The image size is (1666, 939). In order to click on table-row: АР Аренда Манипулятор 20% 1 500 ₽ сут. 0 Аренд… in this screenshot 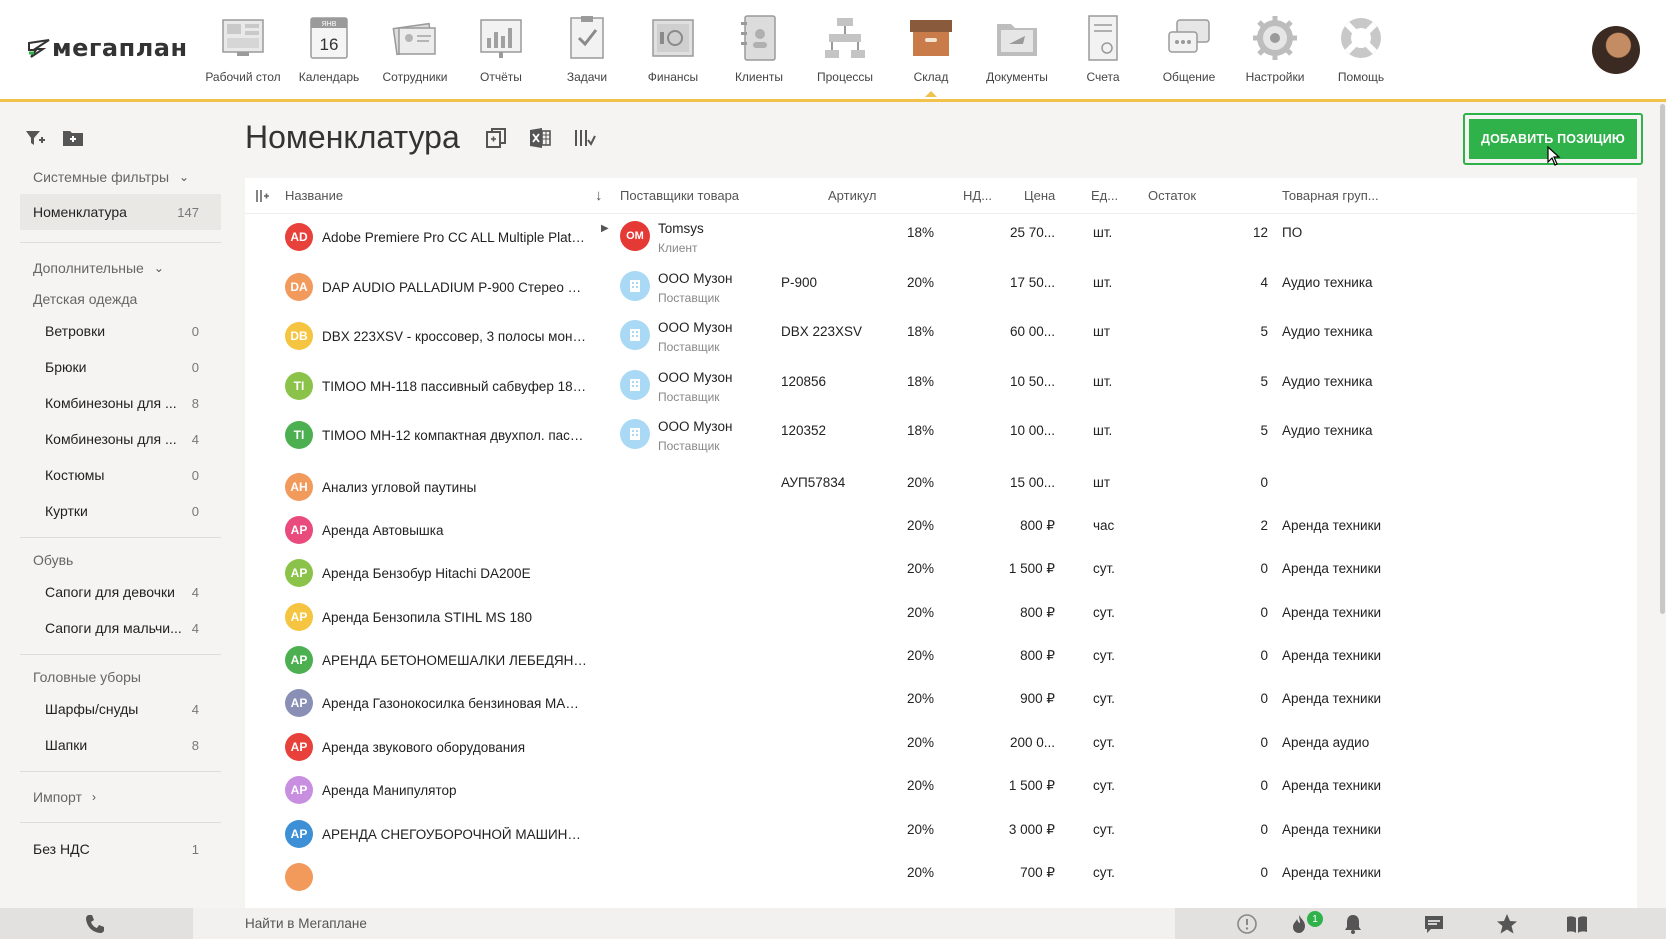, I will do `click(941, 786)`.